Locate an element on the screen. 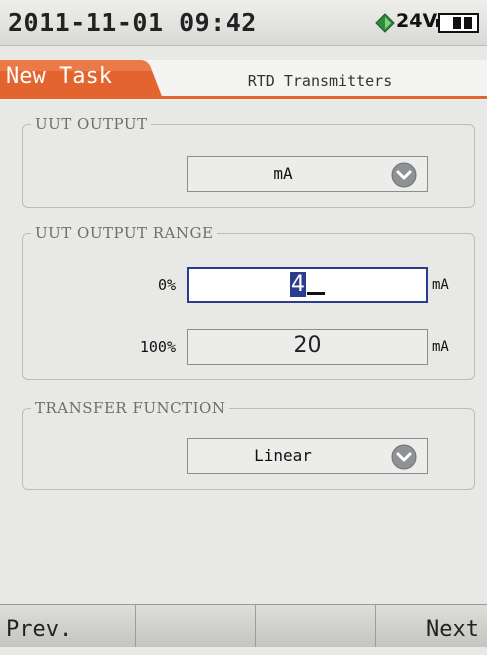 This screenshot has height=655, width=487. battery-icon is located at coordinates (457, 23).